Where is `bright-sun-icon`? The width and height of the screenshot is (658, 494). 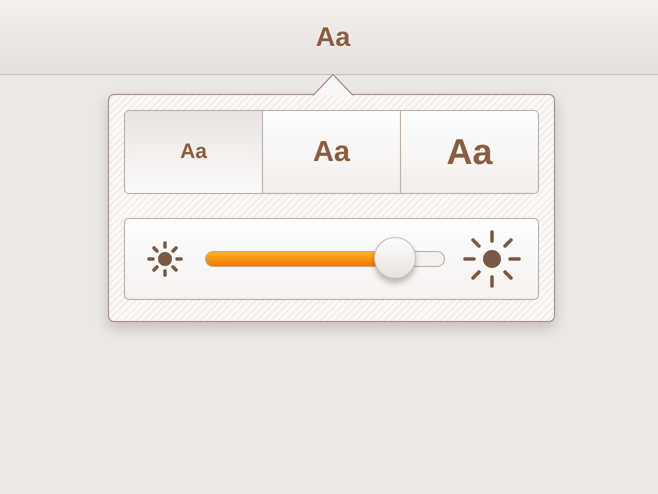
bright-sun-icon is located at coordinates (492, 259).